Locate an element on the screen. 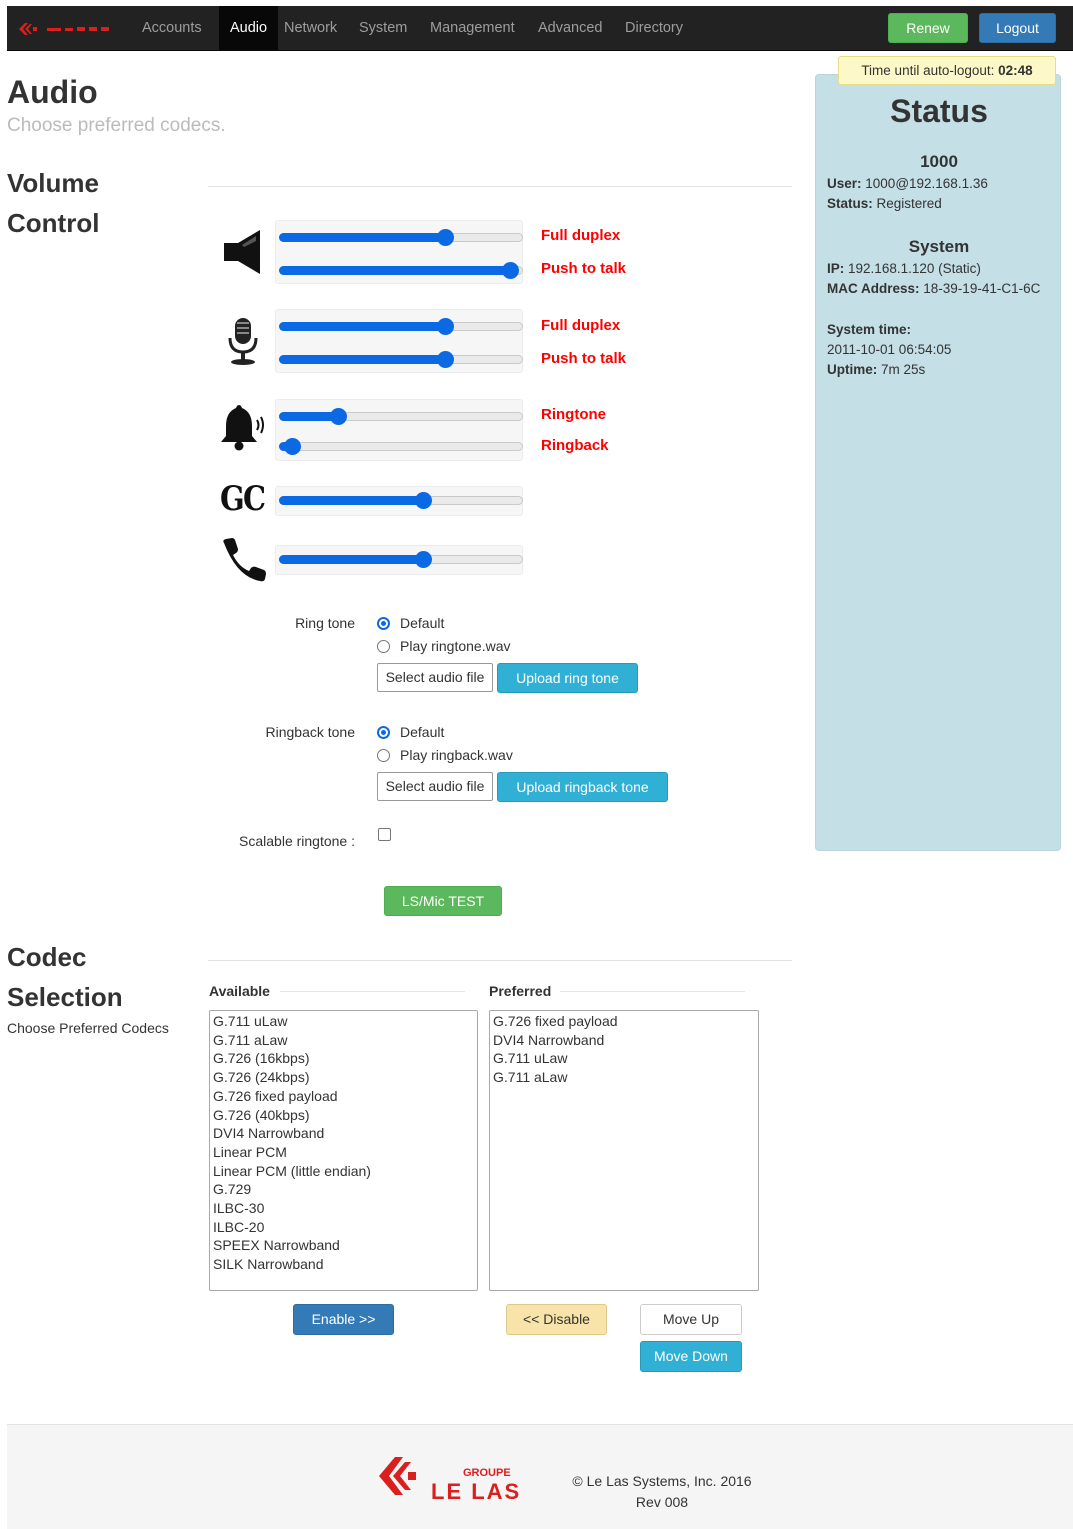  copyright-text: © Le Las Systems, Inc. 2016 is located at coordinates (662, 1481).